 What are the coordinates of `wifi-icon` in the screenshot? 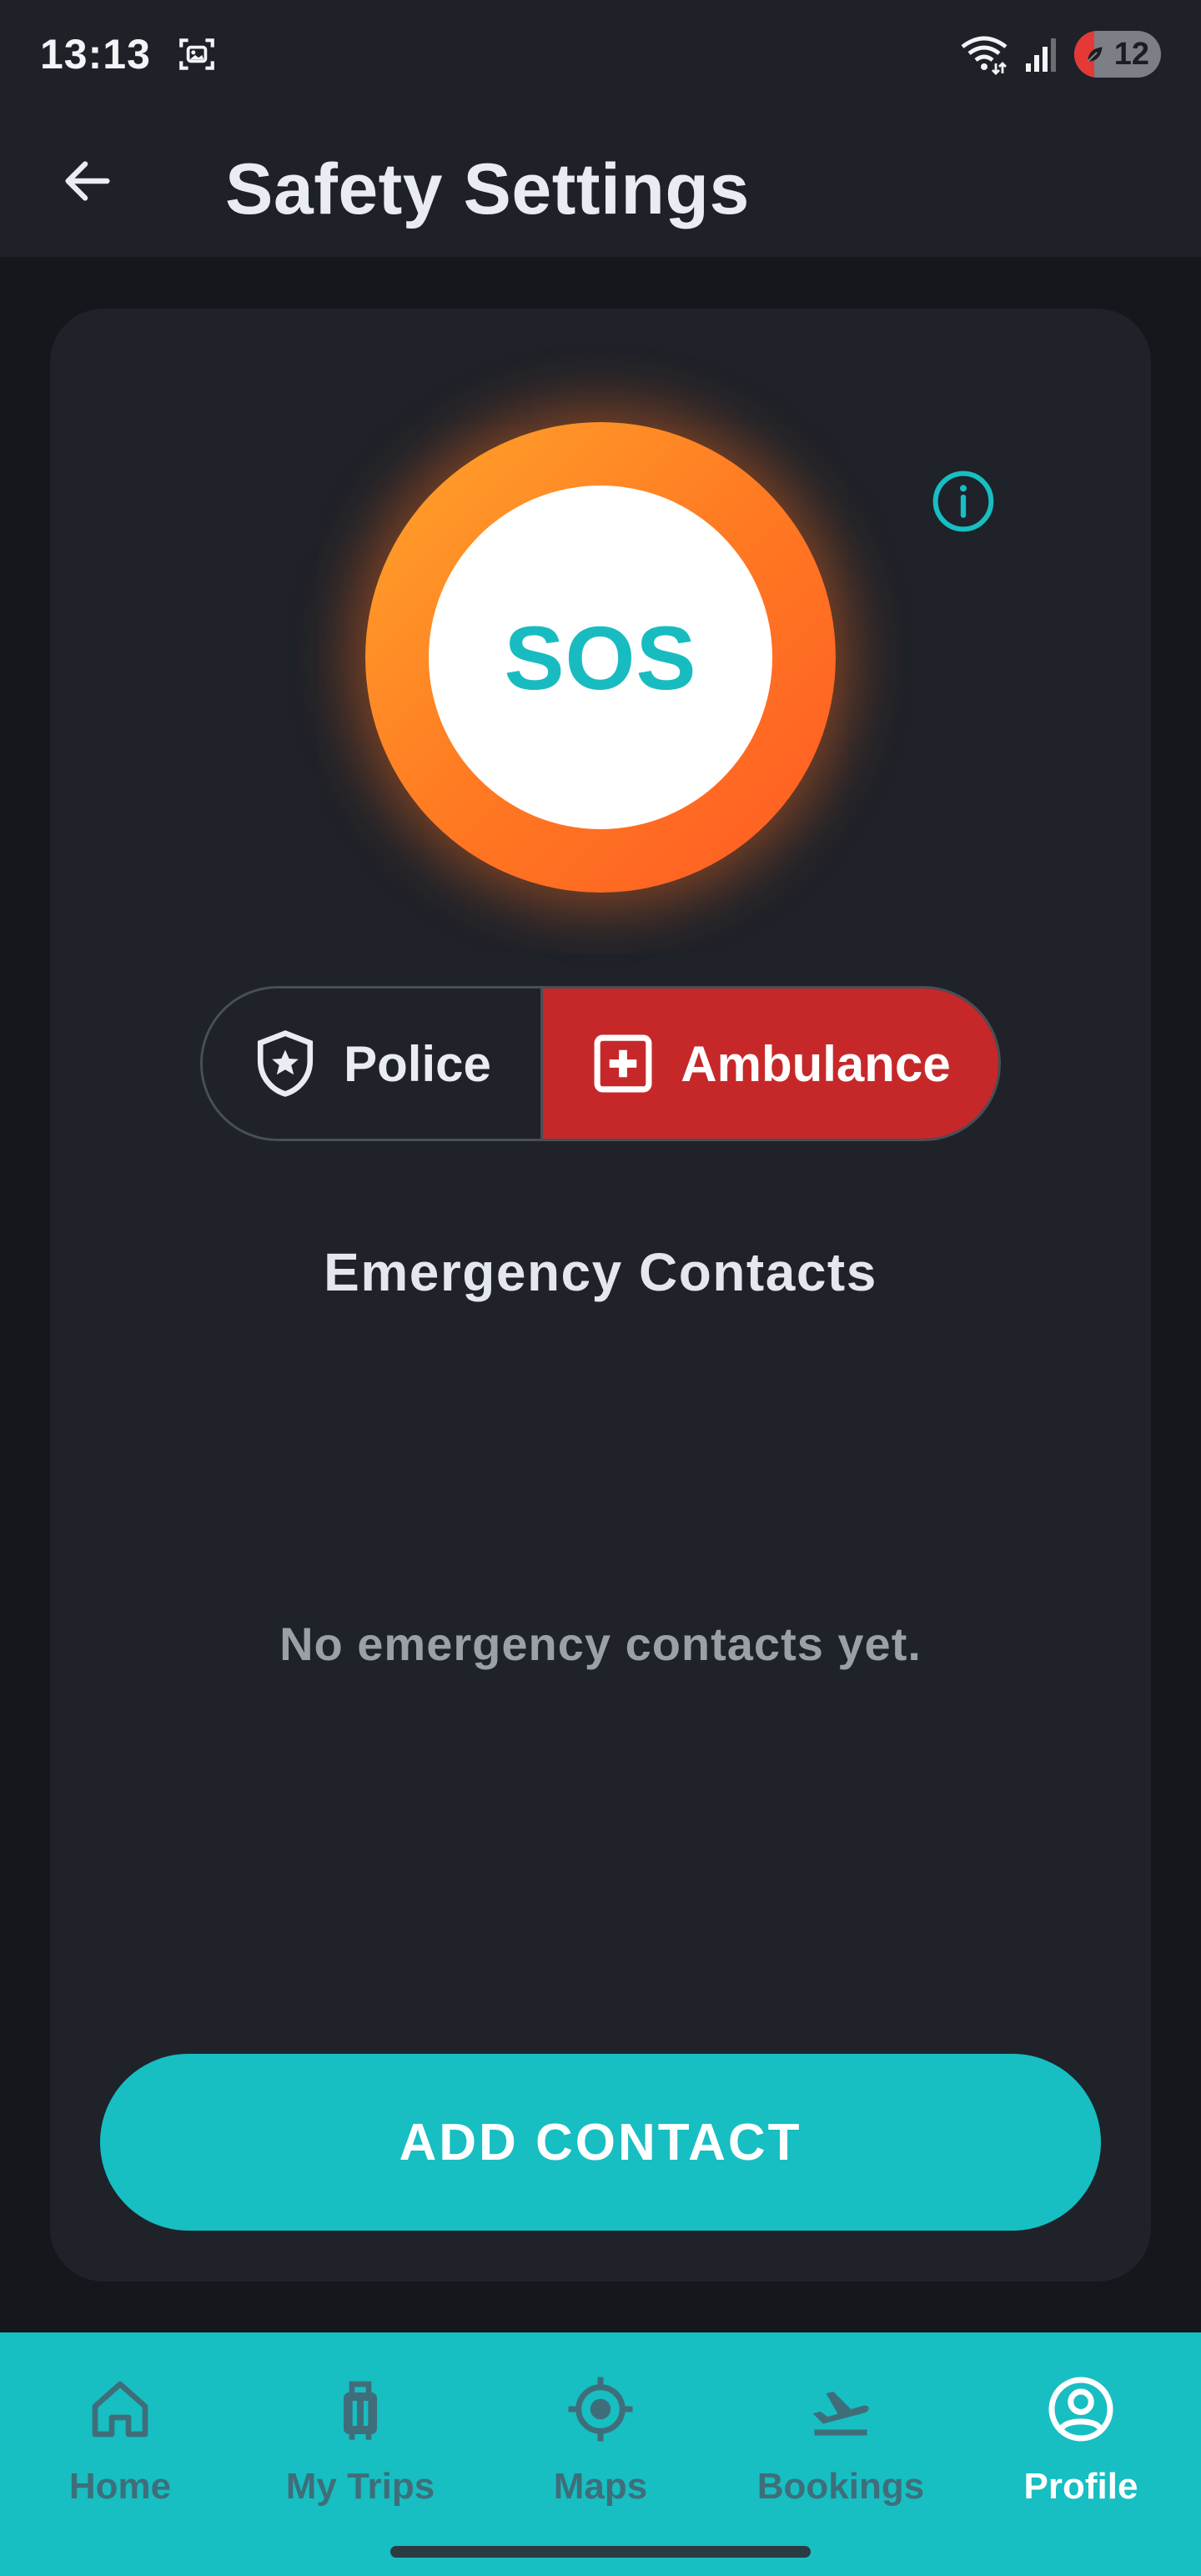 It's located at (984, 55).